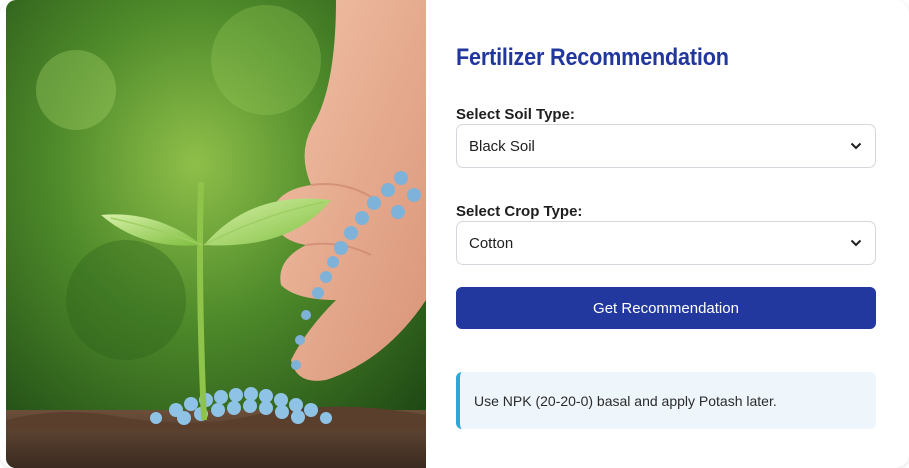 The image size is (909, 468). I want to click on soil-type-value: Black Soil, so click(502, 146).